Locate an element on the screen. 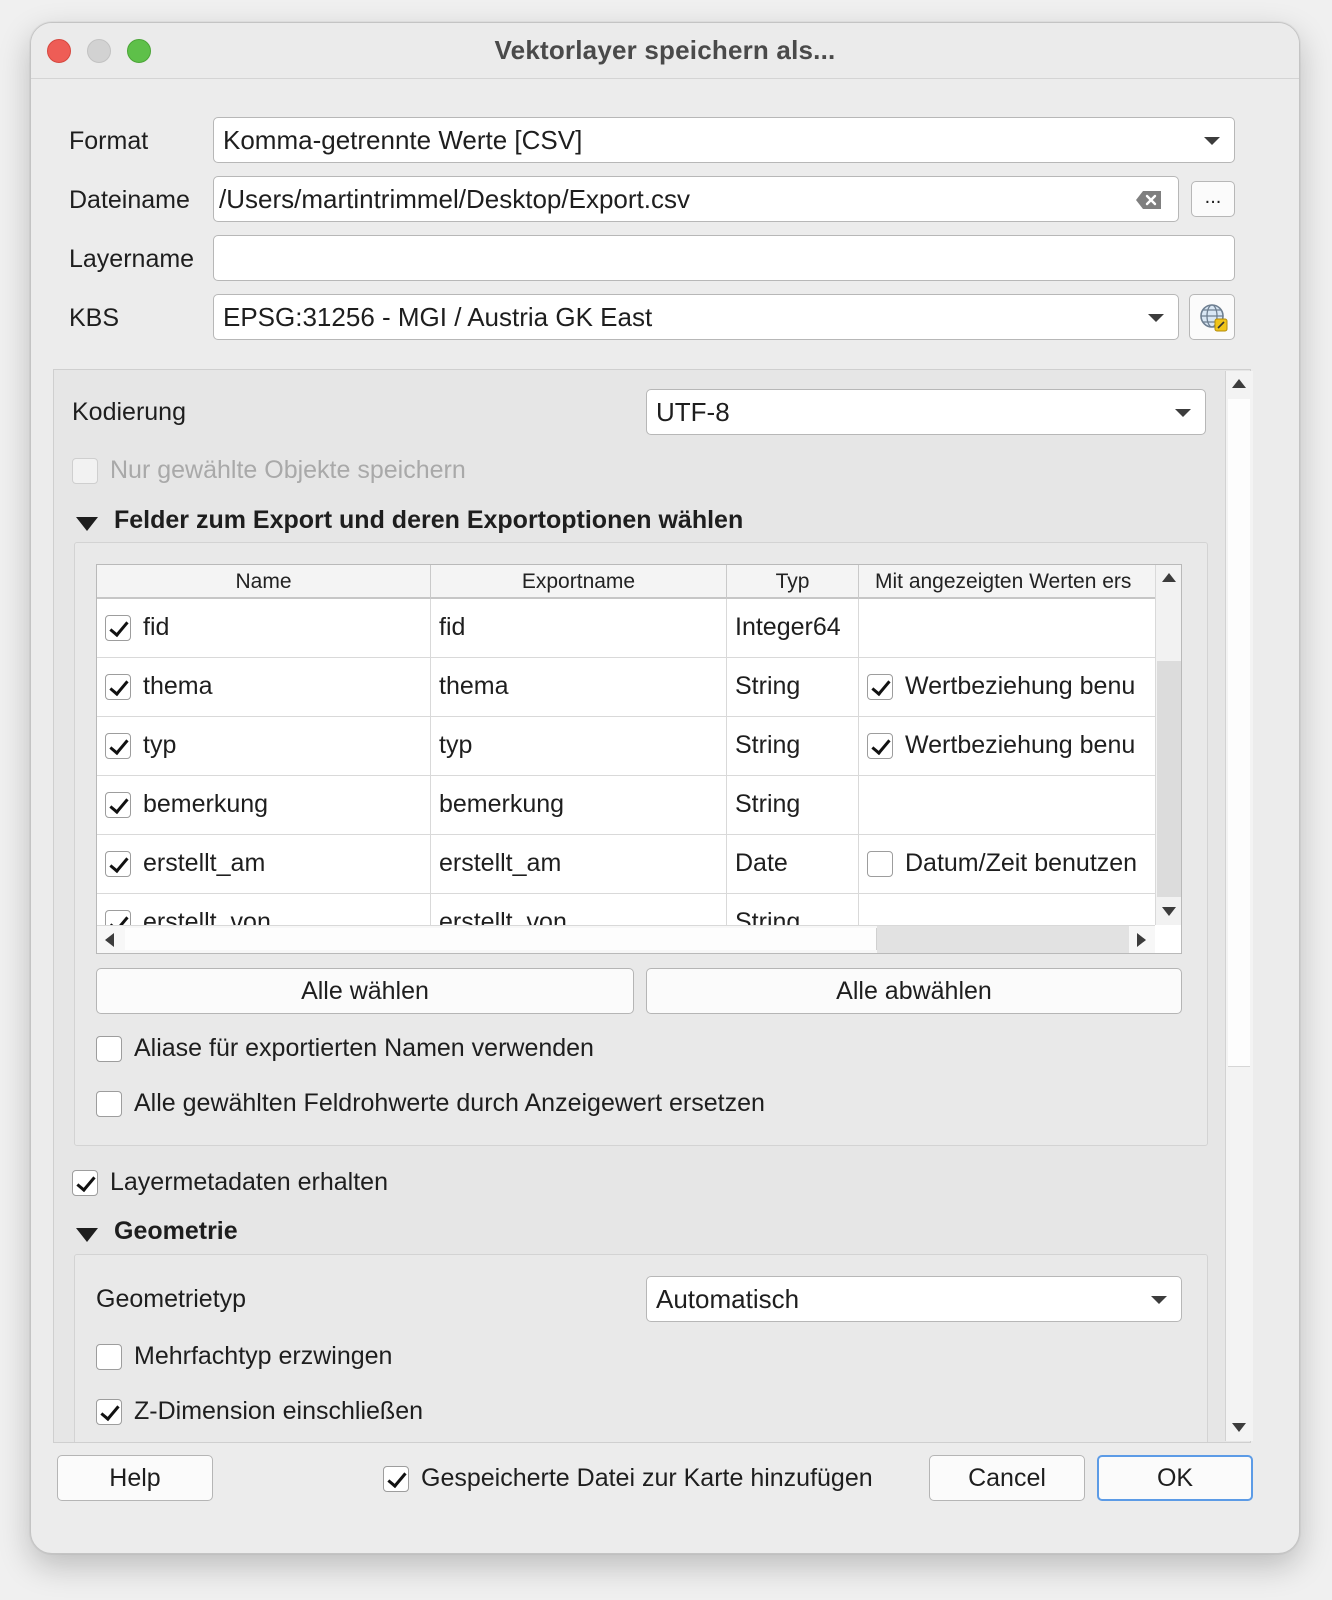  add-to-map-checkbox is located at coordinates (396, 1479).